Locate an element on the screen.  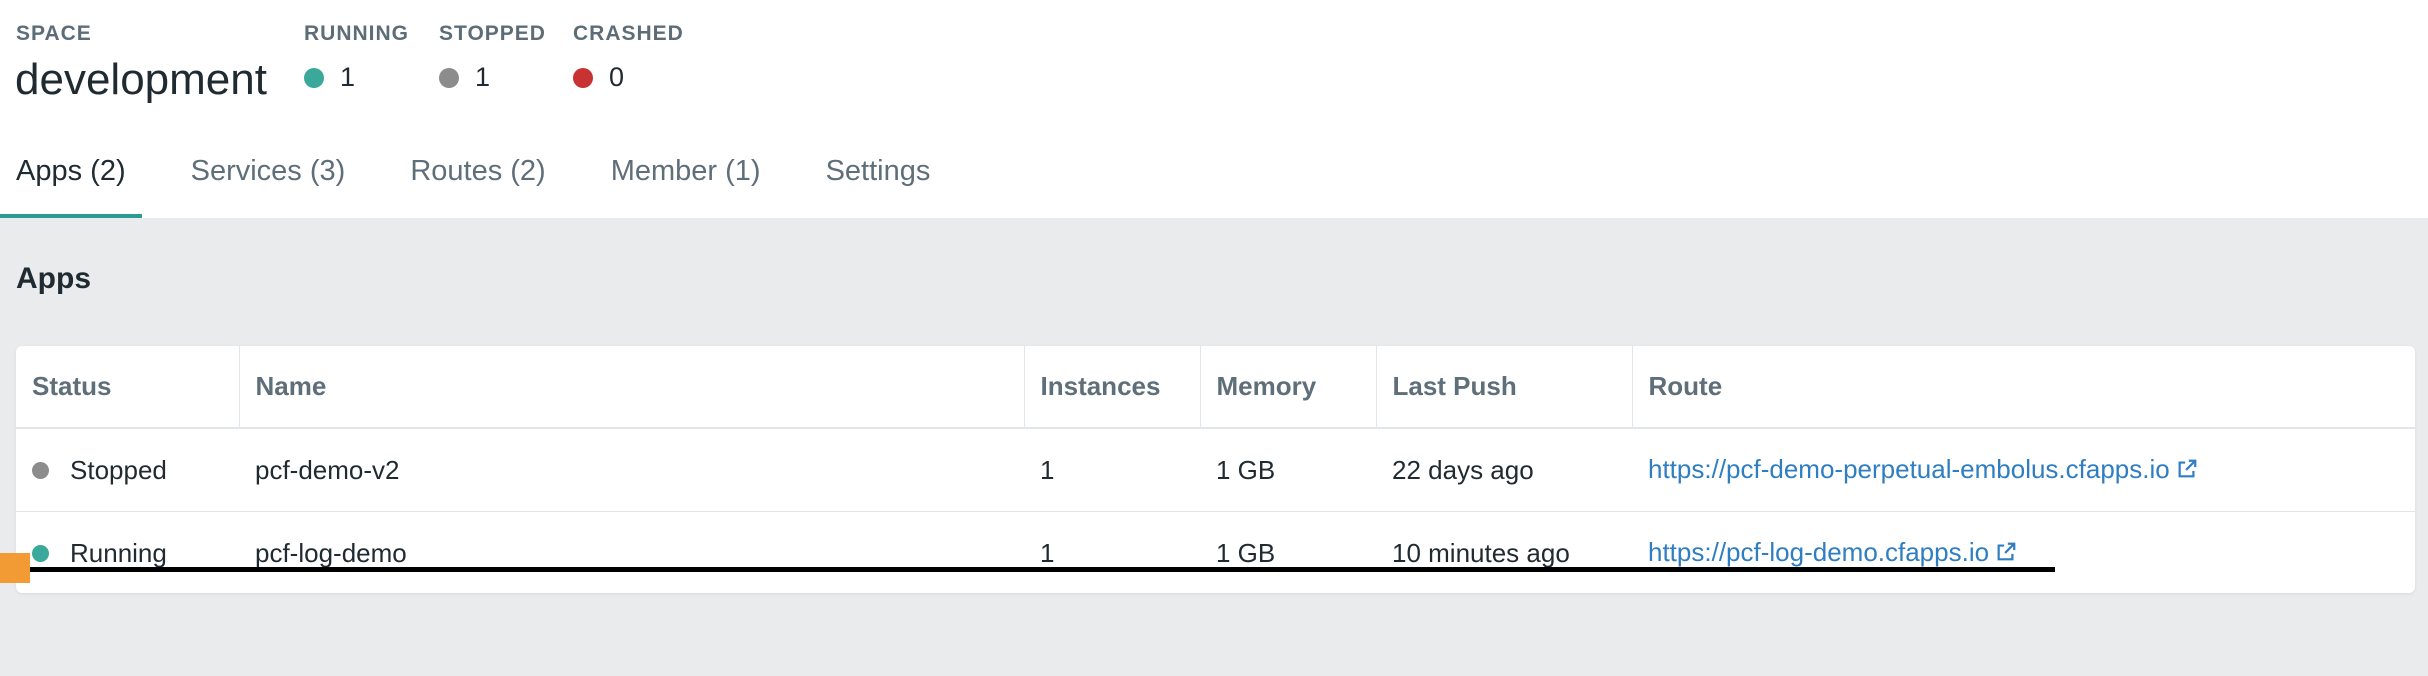
stat-label-running: RUNNING is located at coordinates (356, 33).